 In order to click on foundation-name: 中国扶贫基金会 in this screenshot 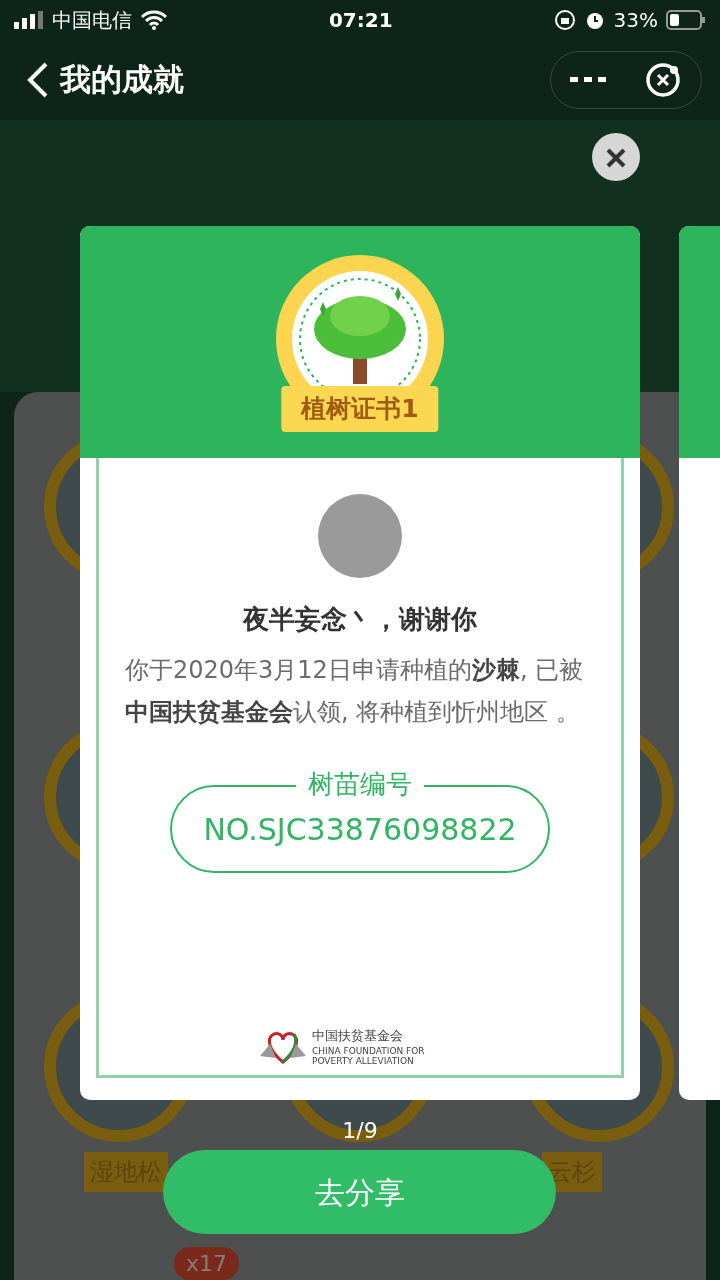, I will do `click(358, 1036)`.